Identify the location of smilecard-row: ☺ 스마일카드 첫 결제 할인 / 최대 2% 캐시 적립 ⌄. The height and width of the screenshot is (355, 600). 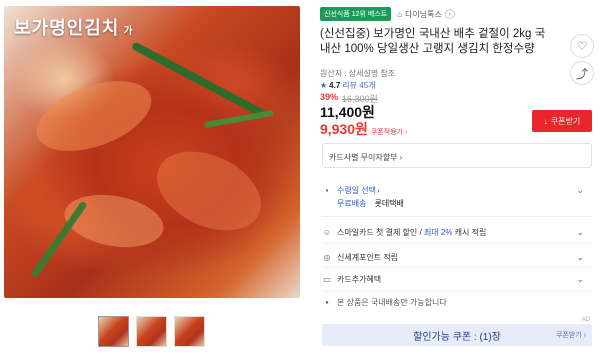
(453, 232).